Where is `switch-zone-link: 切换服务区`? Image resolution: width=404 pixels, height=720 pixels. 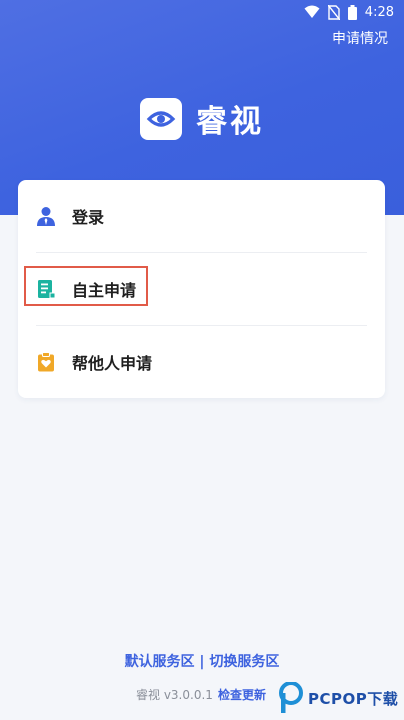
switch-zone-link: 切换服务区 is located at coordinates (244, 662).